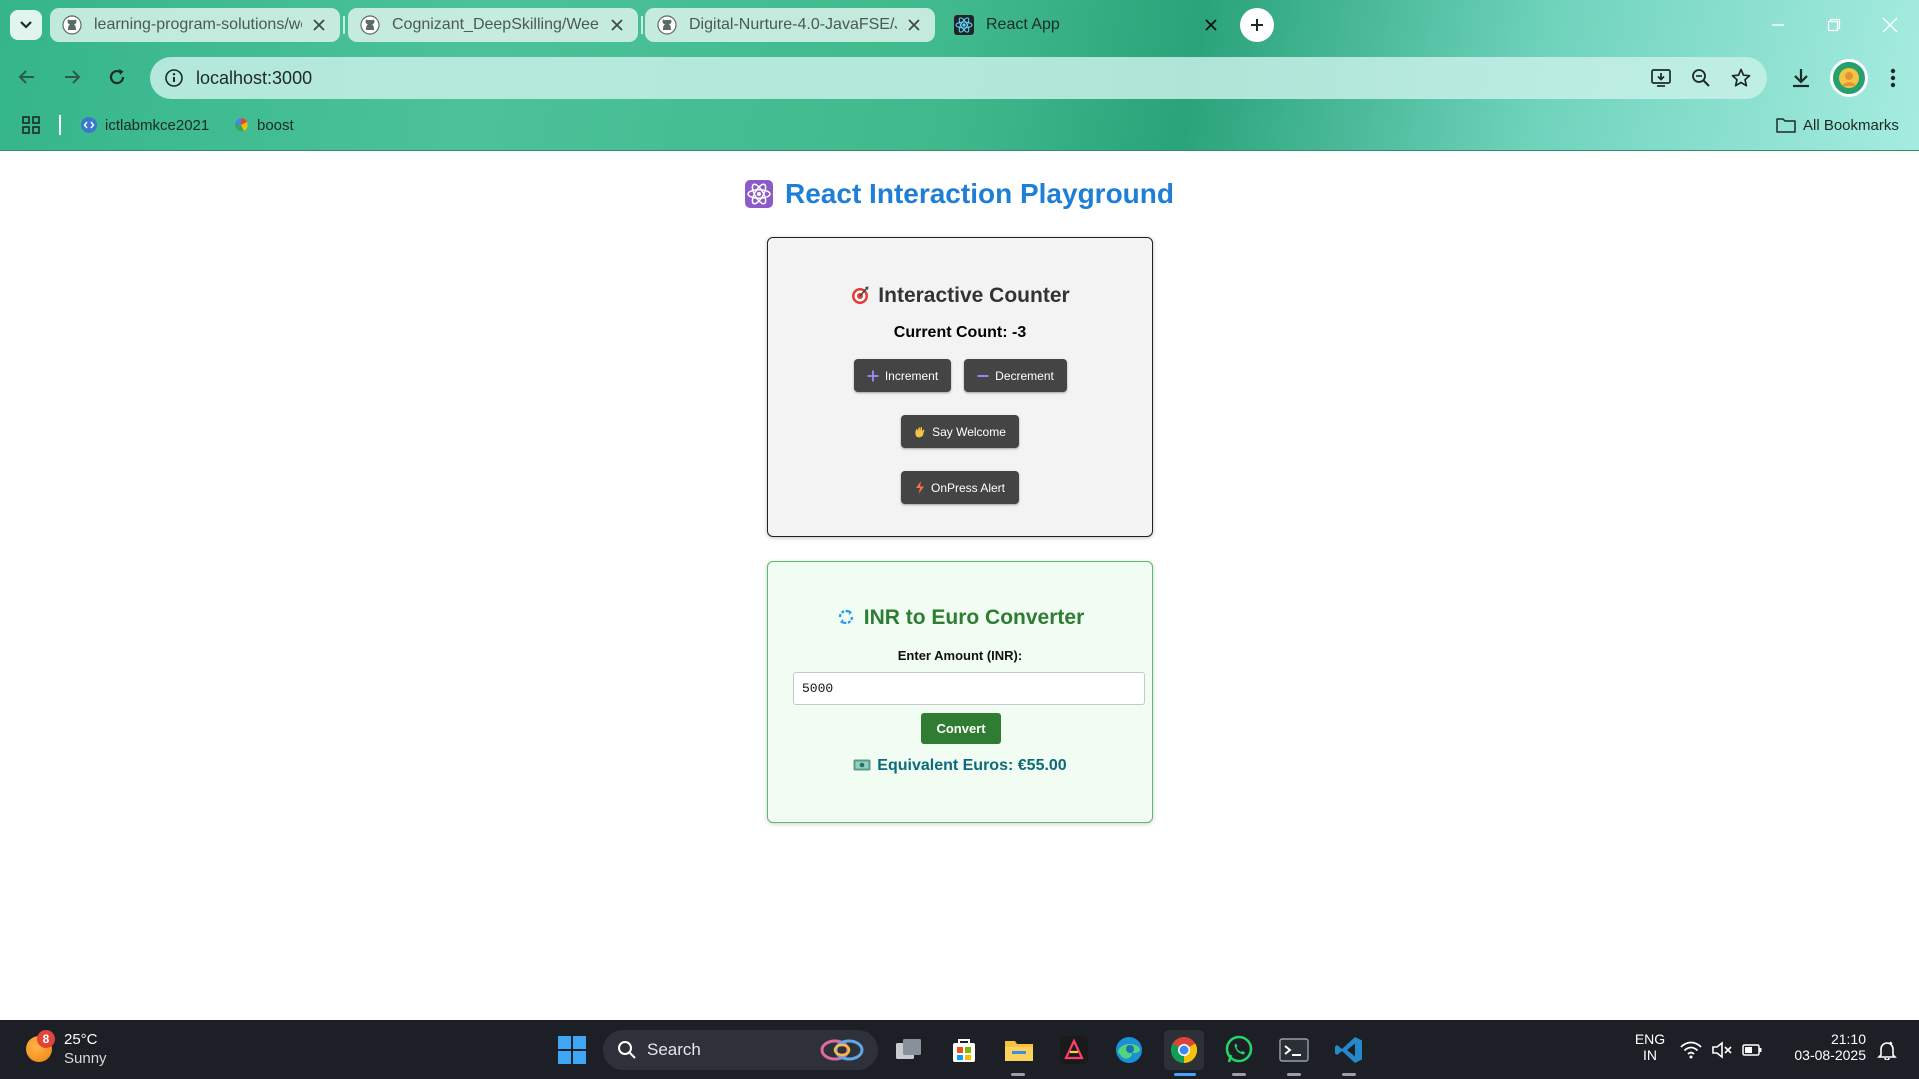 This screenshot has width=1919, height=1079. Describe the element at coordinates (157, 125) in the screenshot. I see `bookmark-label: ictlabmkce2021` at that location.